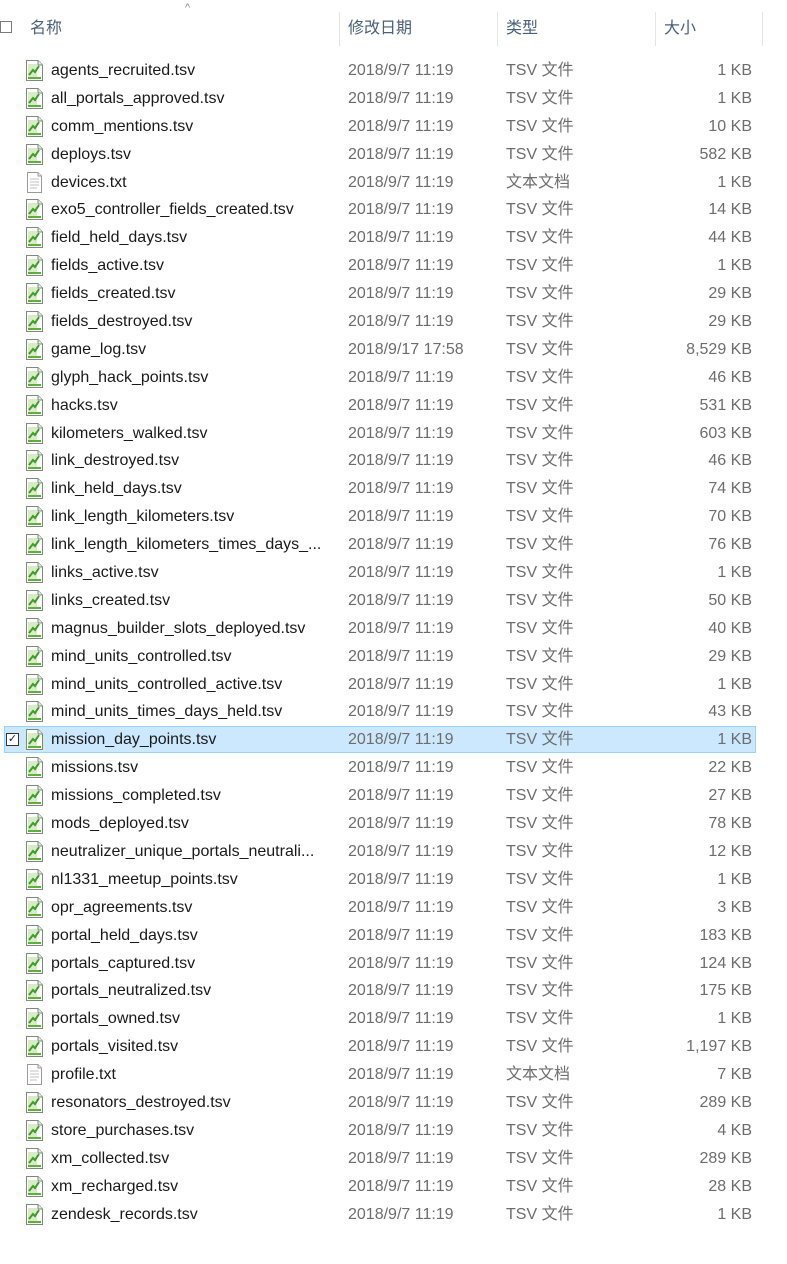 The image size is (787, 1264). Describe the element at coordinates (725, 963) in the screenshot. I see `file-size: 124 KB` at that location.